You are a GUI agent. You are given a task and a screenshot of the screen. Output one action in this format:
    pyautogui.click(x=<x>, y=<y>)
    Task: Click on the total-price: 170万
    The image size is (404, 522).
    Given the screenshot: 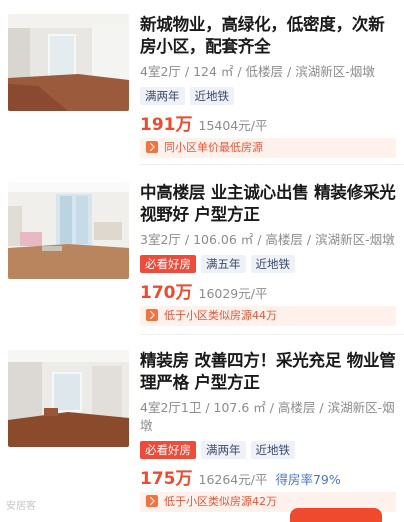 What is the action you would take?
    pyautogui.click(x=166, y=293)
    